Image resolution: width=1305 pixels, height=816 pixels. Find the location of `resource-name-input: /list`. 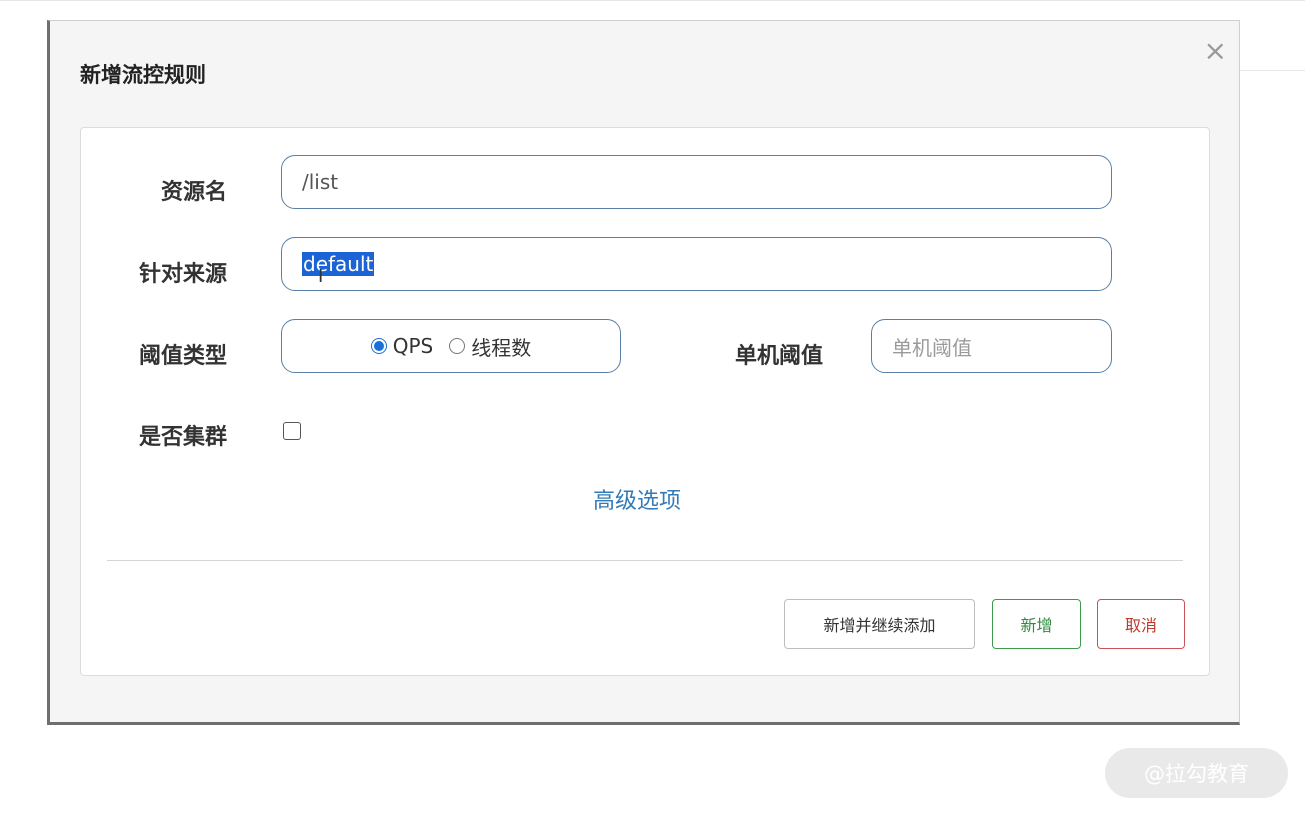

resource-name-input: /list is located at coordinates (696, 182).